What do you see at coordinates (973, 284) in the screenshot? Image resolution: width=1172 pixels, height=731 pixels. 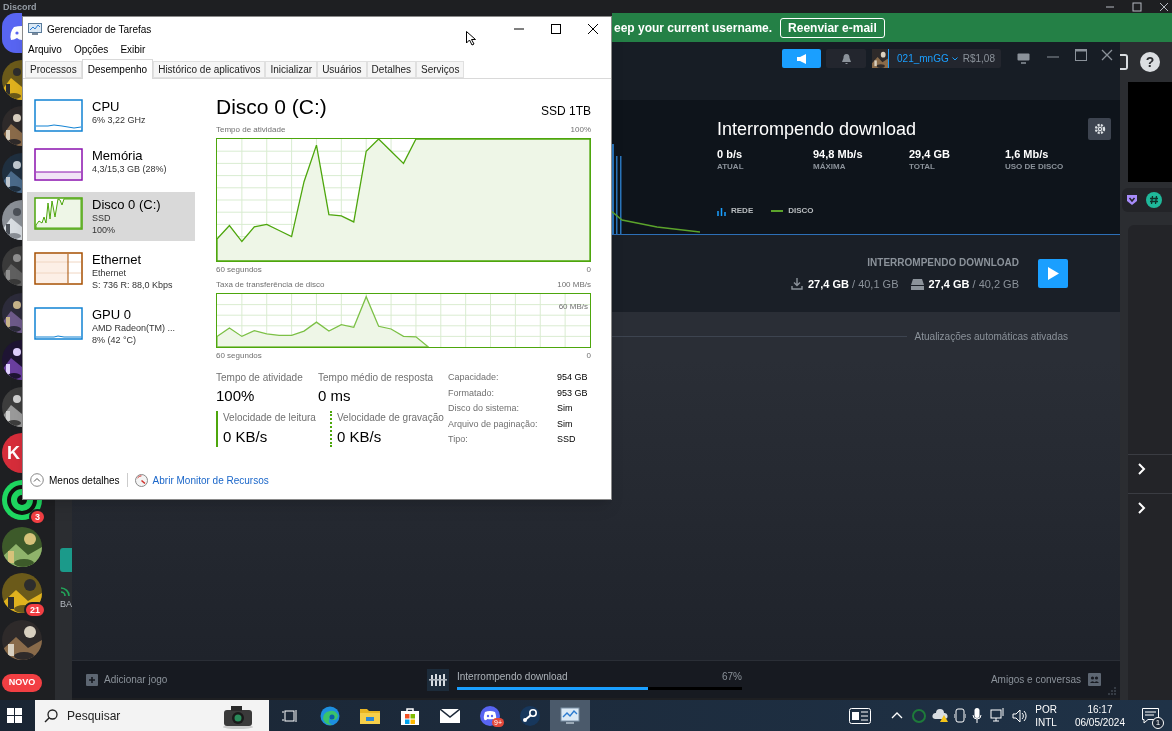 I see `disk-size: 27,4 GB / 40,2 GB` at bounding box center [973, 284].